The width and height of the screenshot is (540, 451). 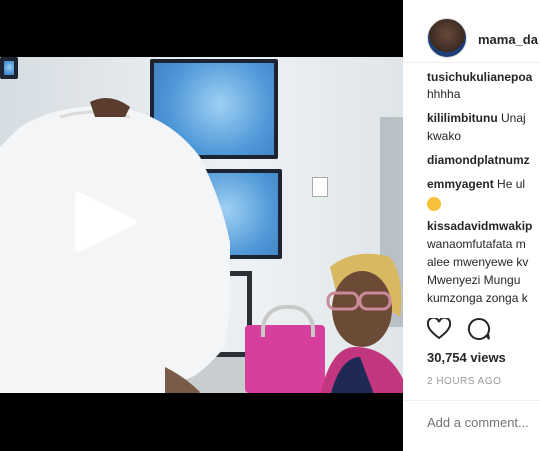 What do you see at coordinates (105, 222) in the screenshot?
I see `play-icon` at bounding box center [105, 222].